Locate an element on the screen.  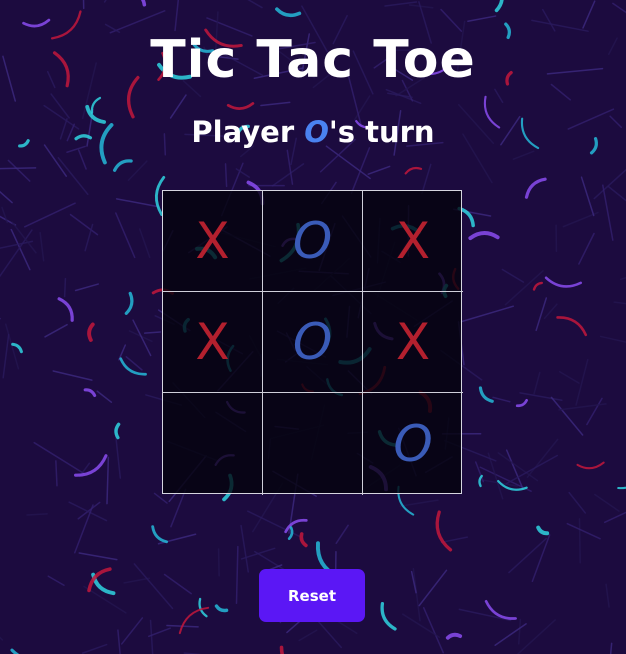
status-prefix: Player is located at coordinates (248, 132).